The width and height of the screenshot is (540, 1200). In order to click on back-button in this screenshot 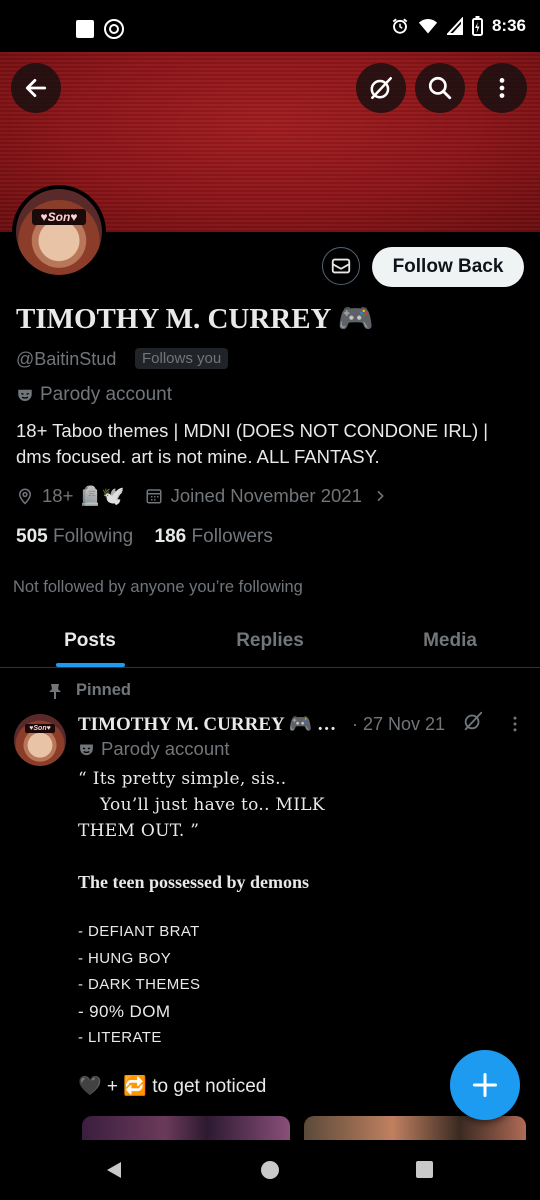, I will do `click(36, 88)`.